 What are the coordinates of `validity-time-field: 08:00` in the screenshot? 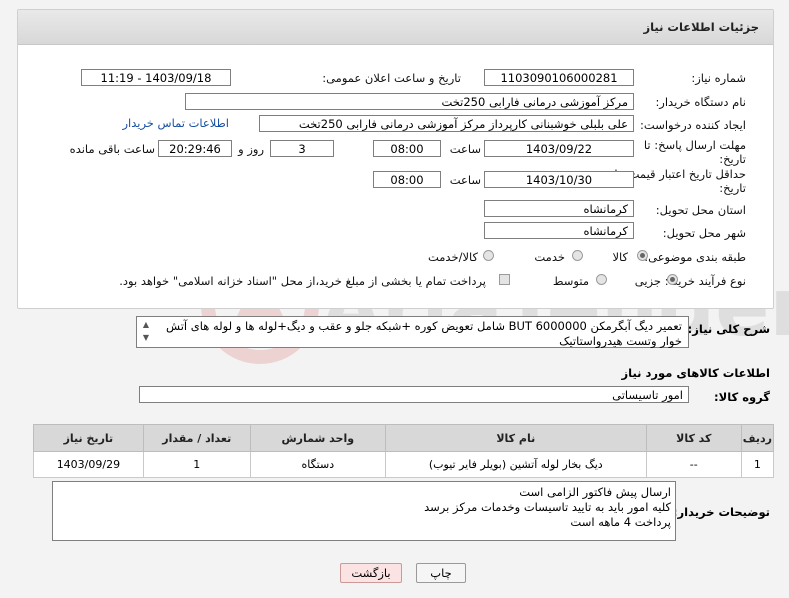 It's located at (407, 179).